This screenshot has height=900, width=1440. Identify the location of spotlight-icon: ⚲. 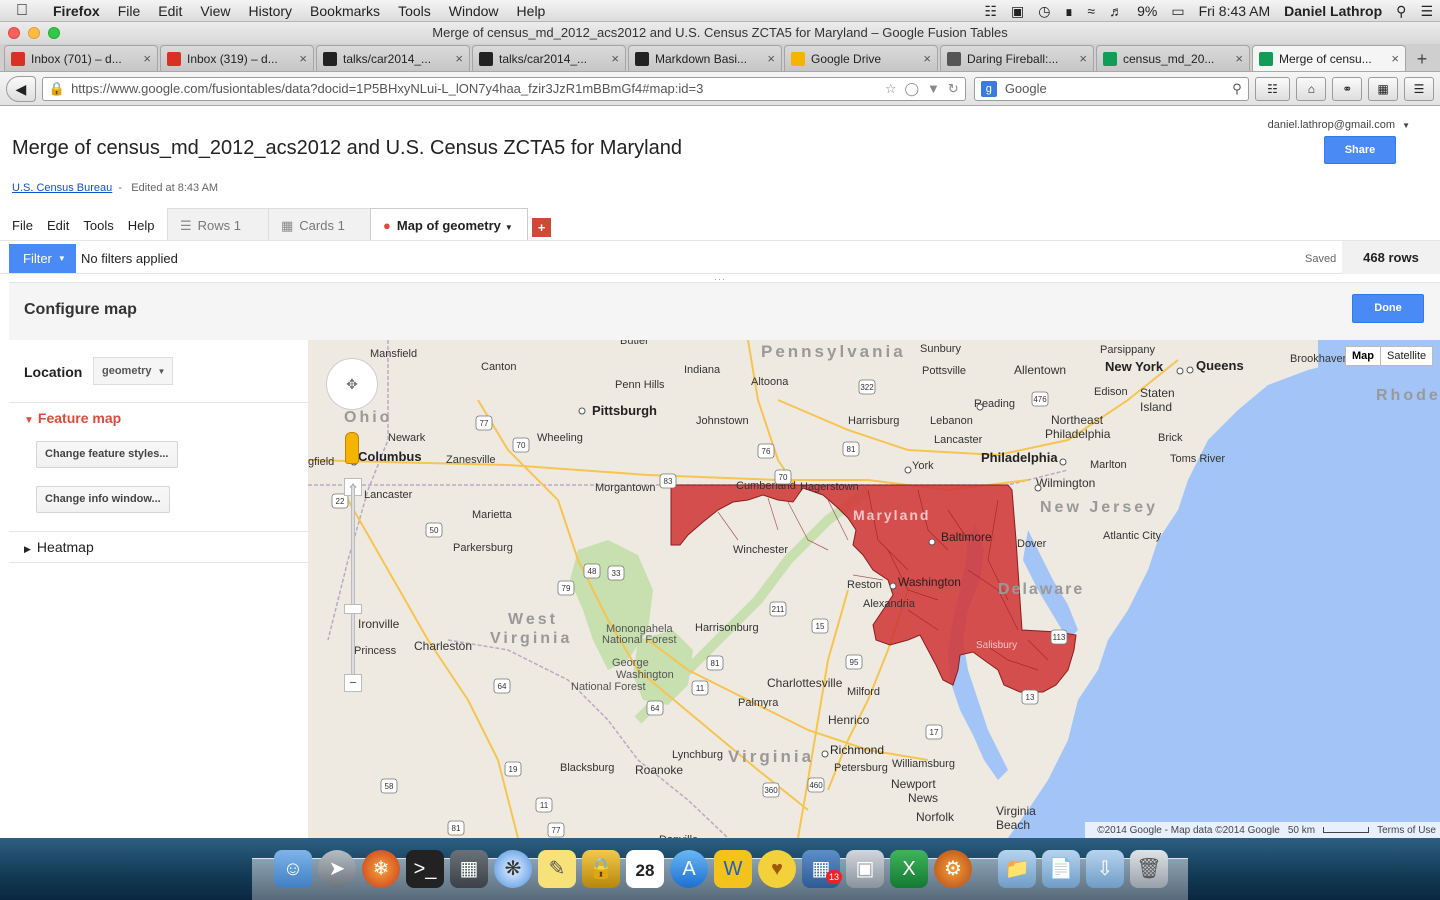
(1401, 11).